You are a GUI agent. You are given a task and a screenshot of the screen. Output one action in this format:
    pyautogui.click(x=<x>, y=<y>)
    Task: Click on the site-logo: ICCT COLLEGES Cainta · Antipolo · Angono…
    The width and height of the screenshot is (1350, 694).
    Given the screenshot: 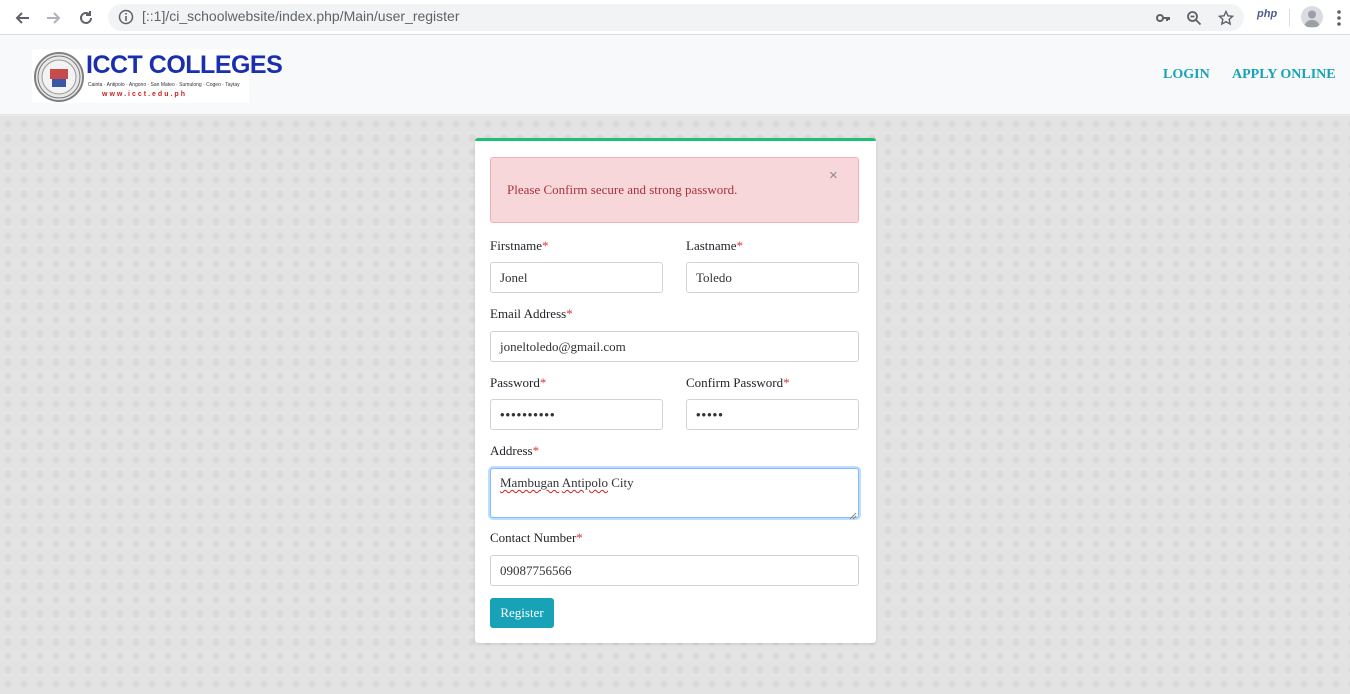 What is the action you would take?
    pyautogui.click(x=157, y=76)
    